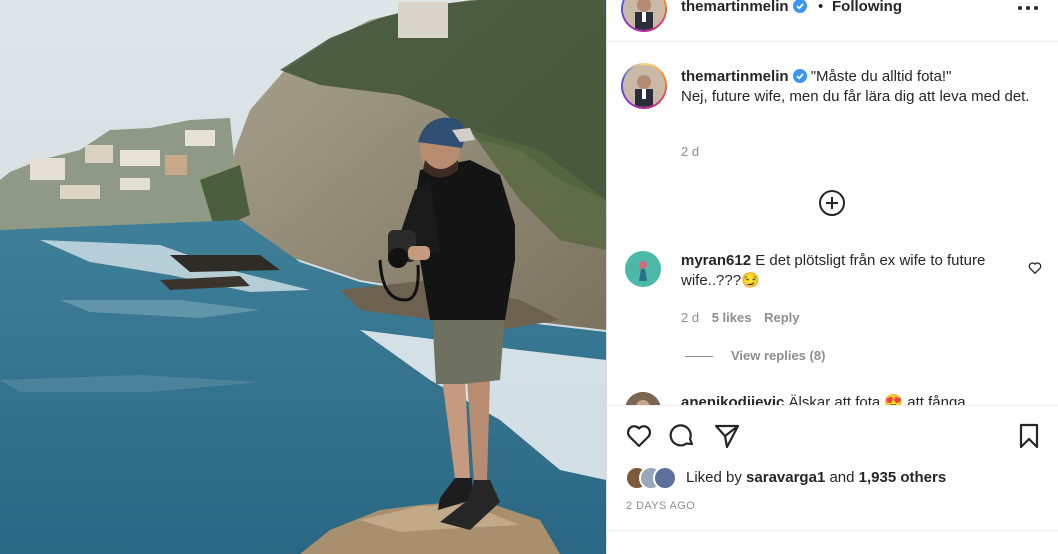  What do you see at coordinates (732, 399) in the screenshot?
I see `comment-username: anenikodijevic` at bounding box center [732, 399].